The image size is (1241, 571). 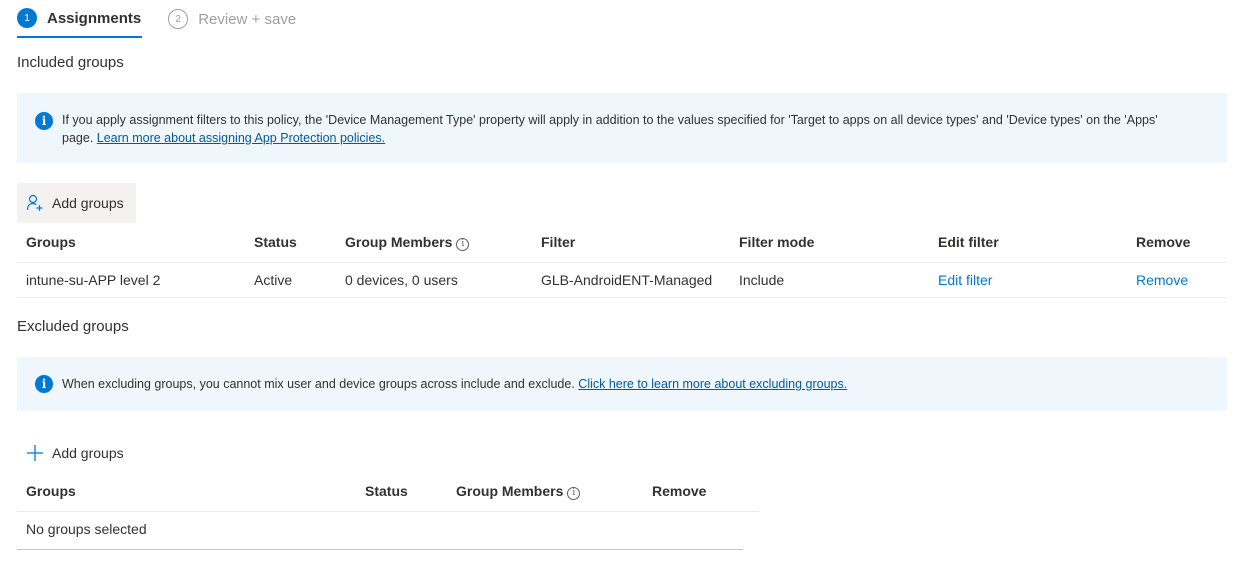 I want to click on excluded-groups-title: Excluded groups, so click(x=73, y=326).